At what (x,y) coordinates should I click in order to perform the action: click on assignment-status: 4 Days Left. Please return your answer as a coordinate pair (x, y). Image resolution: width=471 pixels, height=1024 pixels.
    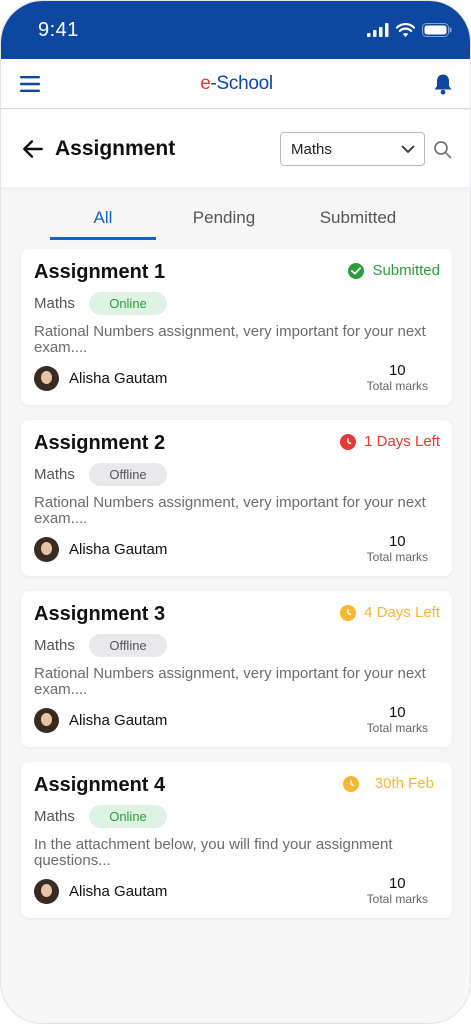
    Looking at the image, I should click on (390, 612).